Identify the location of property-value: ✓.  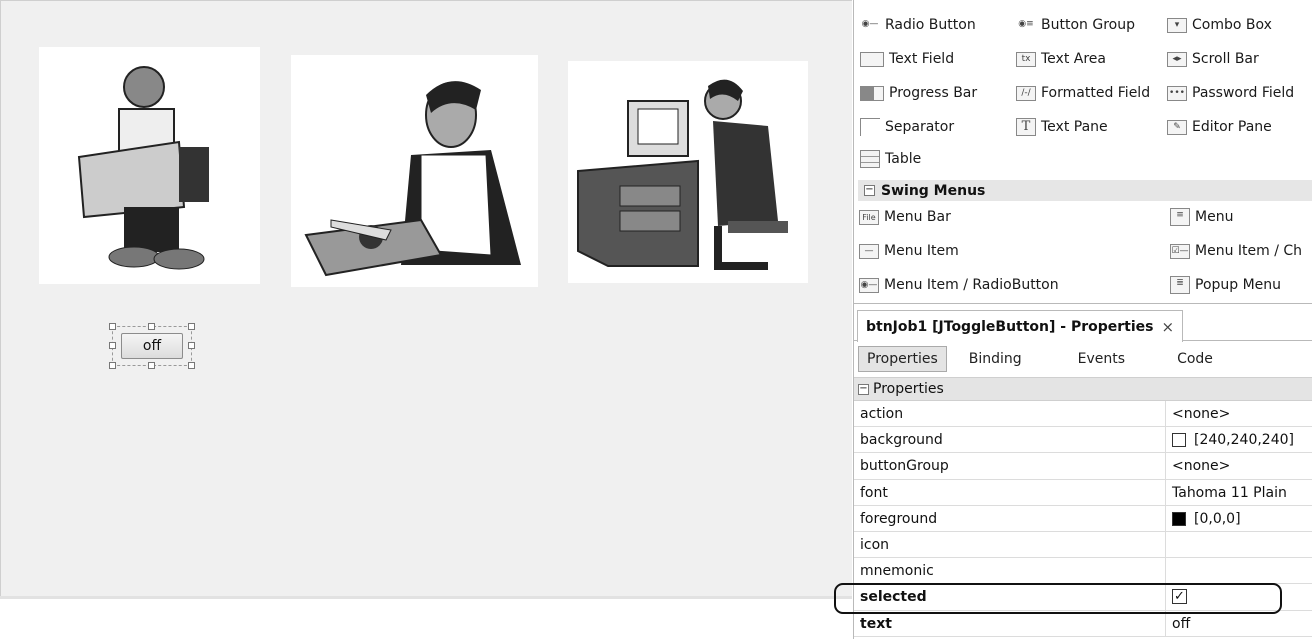
(1179, 597).